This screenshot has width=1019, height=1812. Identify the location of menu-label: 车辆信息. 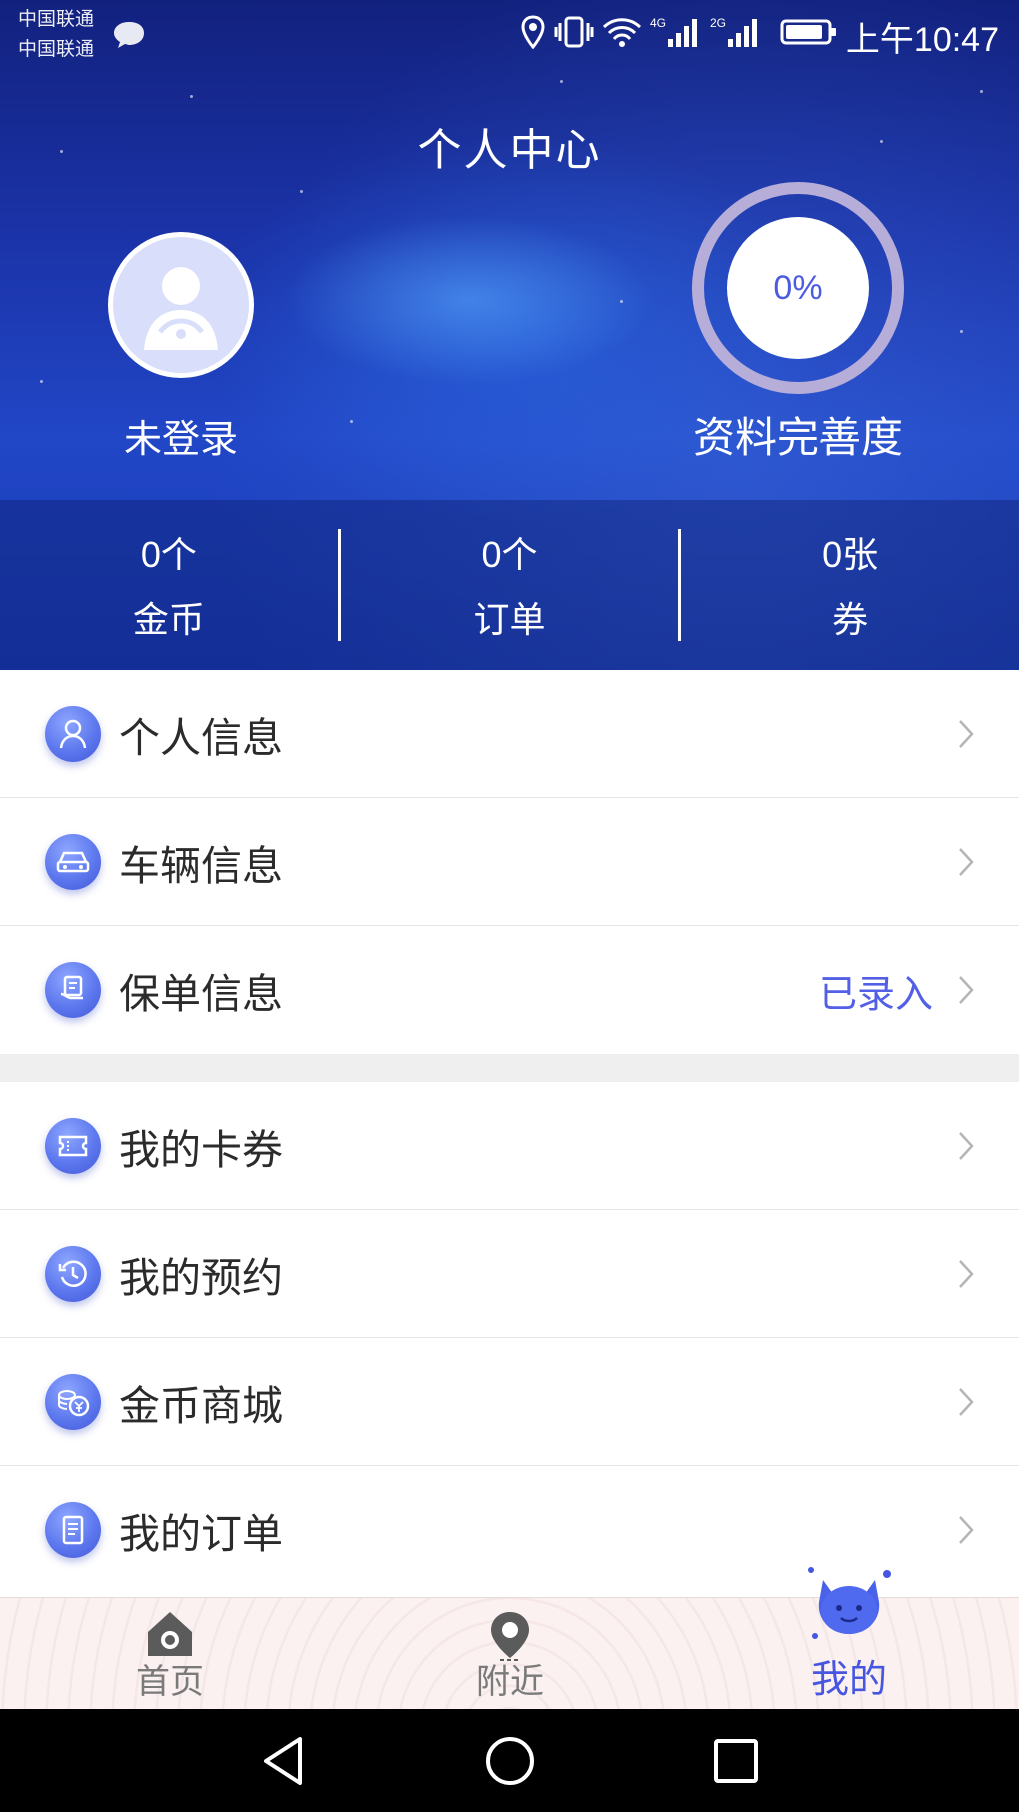
(201, 865).